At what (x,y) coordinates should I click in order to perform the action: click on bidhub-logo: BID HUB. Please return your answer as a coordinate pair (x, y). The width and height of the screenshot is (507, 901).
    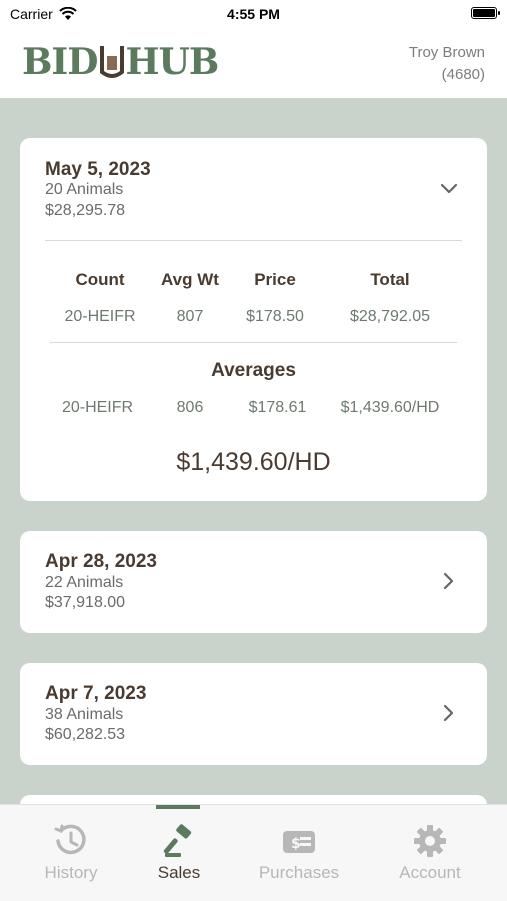
    Looking at the image, I should click on (121, 62).